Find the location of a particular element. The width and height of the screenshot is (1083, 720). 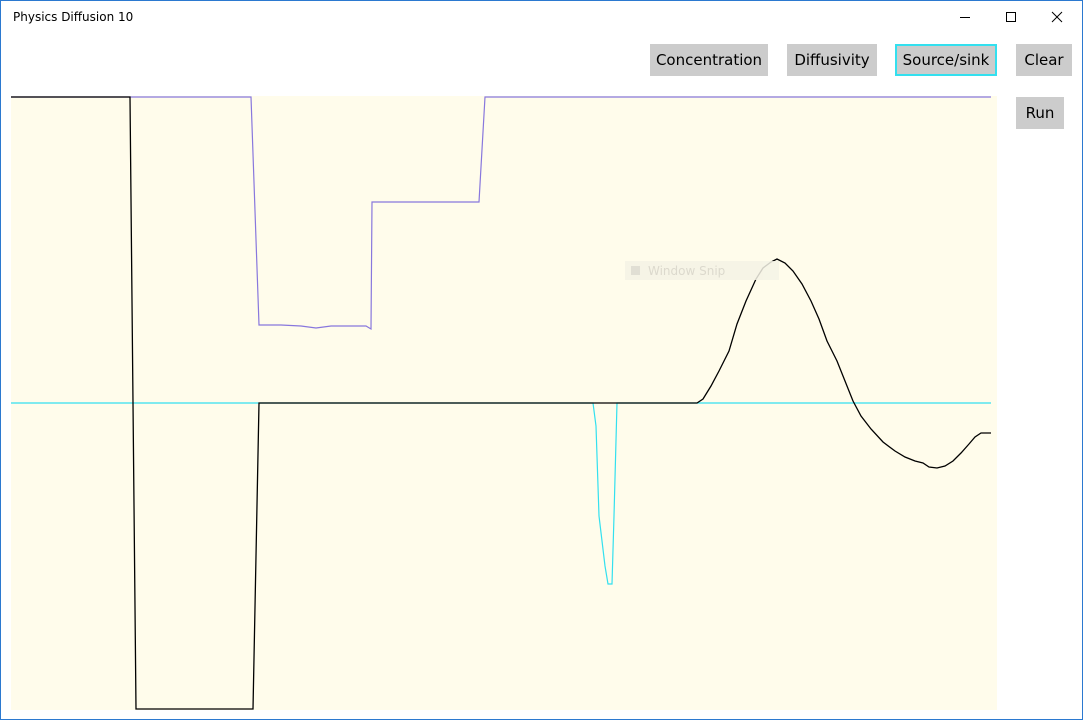

maximize-icon is located at coordinates (1011, 17).